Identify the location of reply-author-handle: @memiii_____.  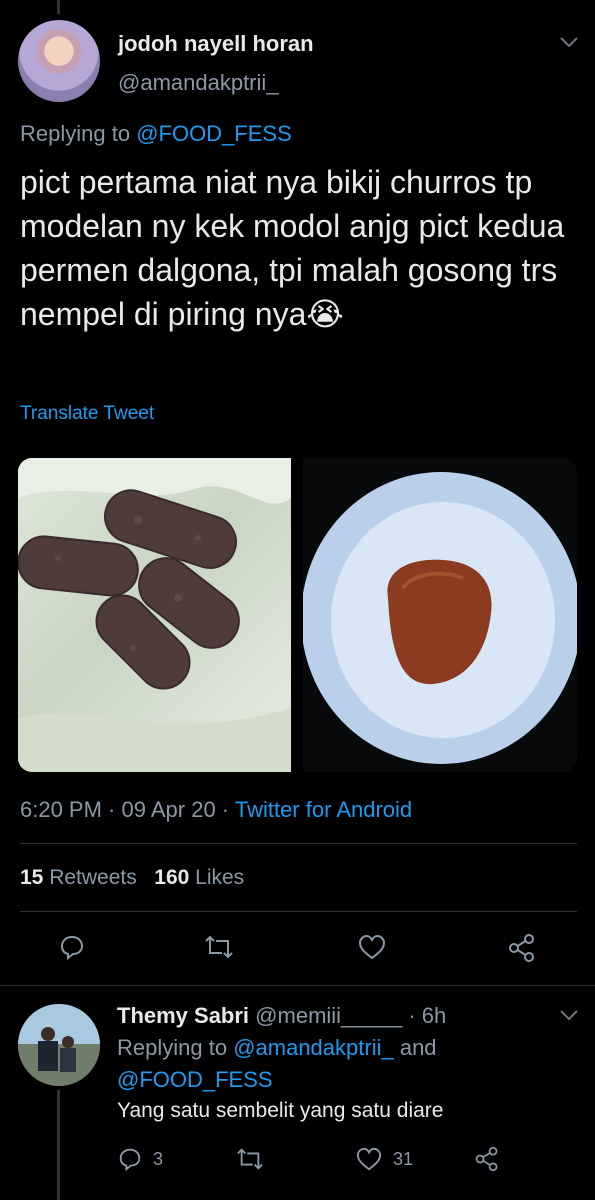
(328, 1015).